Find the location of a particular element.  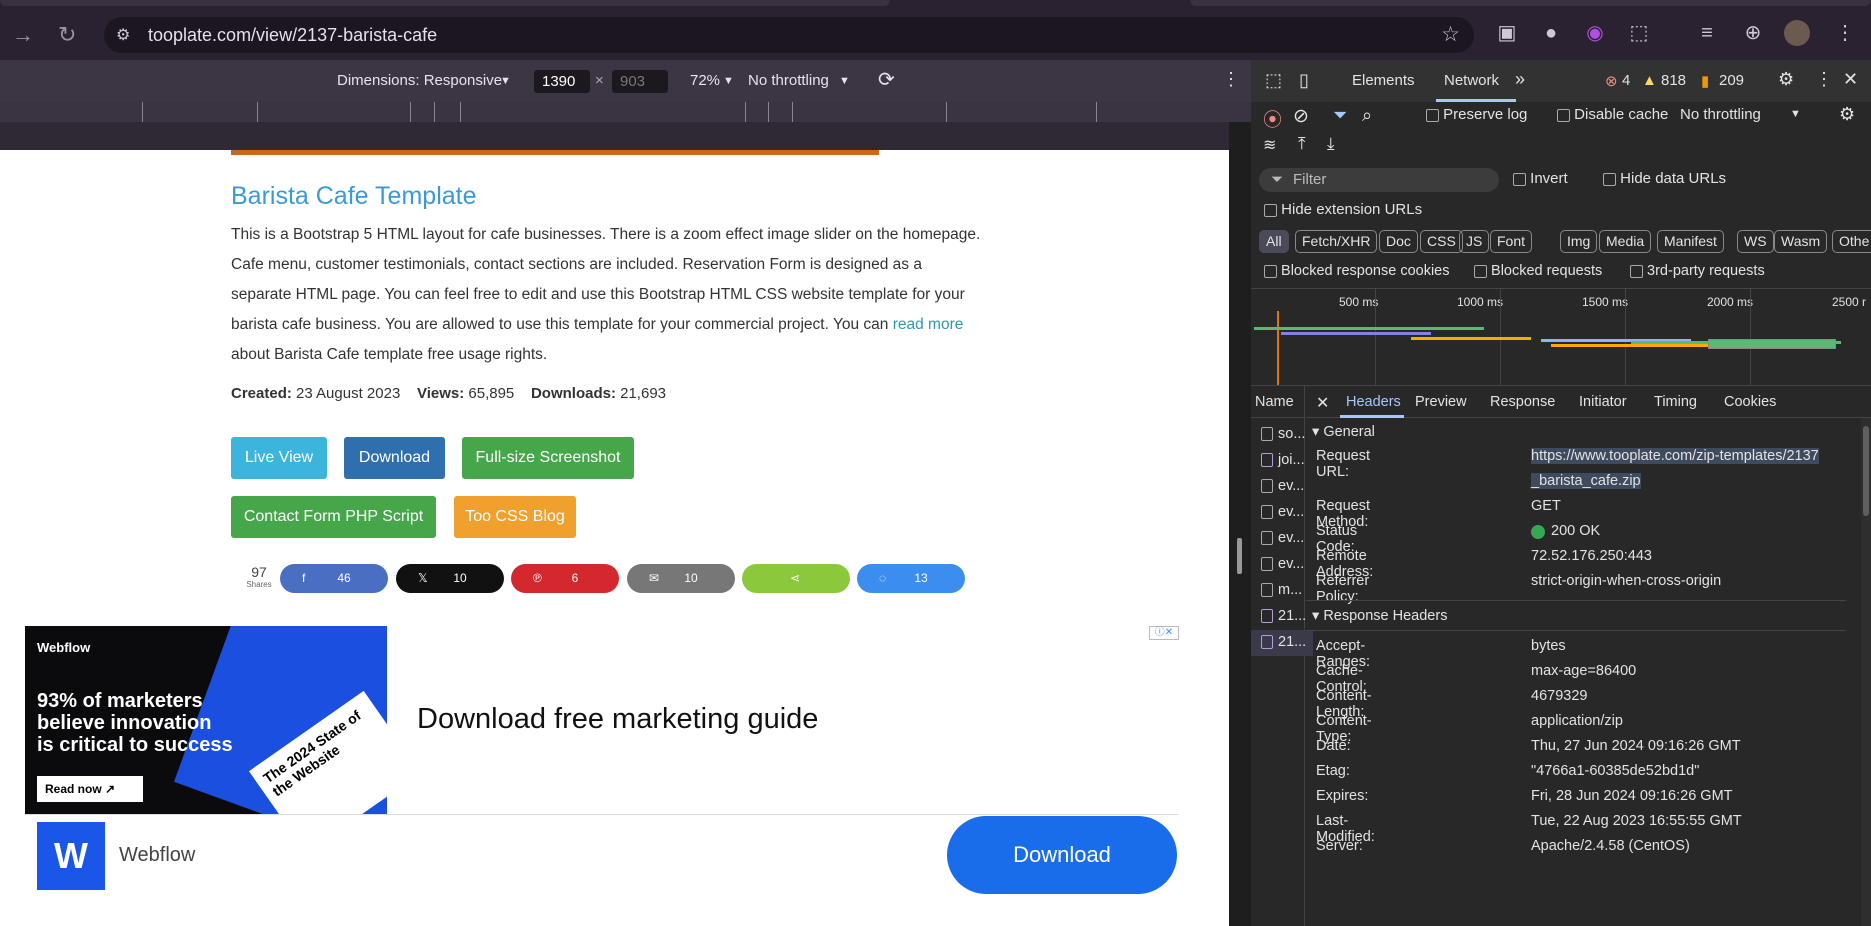

network-conditions-icon: ≋ is located at coordinates (1269, 145).